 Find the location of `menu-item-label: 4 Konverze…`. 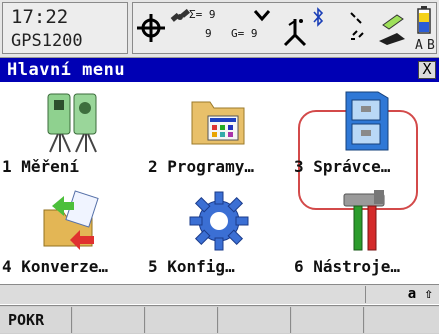

menu-item-label: 4 Konverze… is located at coordinates (55, 266).